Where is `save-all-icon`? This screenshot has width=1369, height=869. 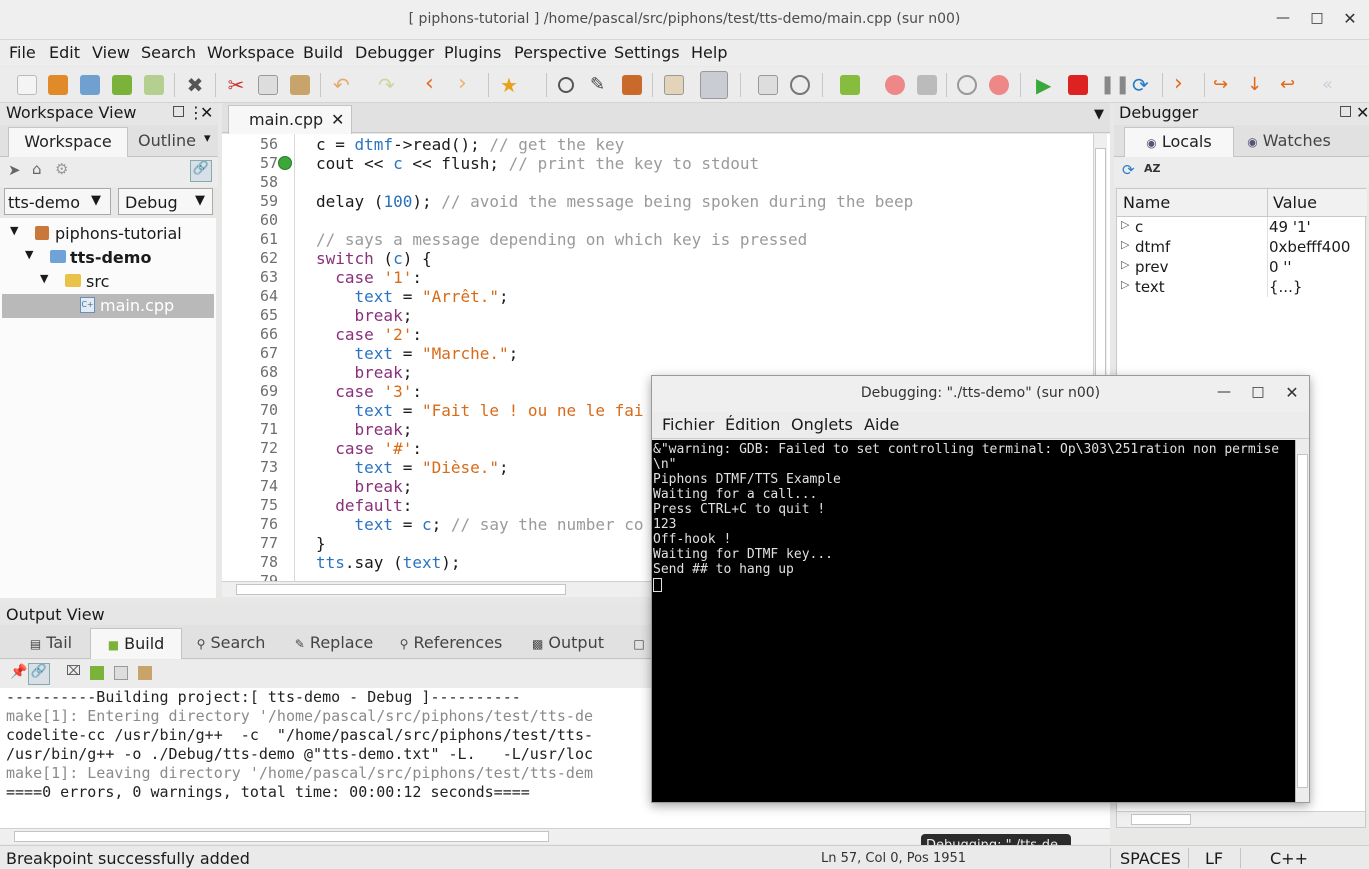 save-all-icon is located at coordinates (154, 85).